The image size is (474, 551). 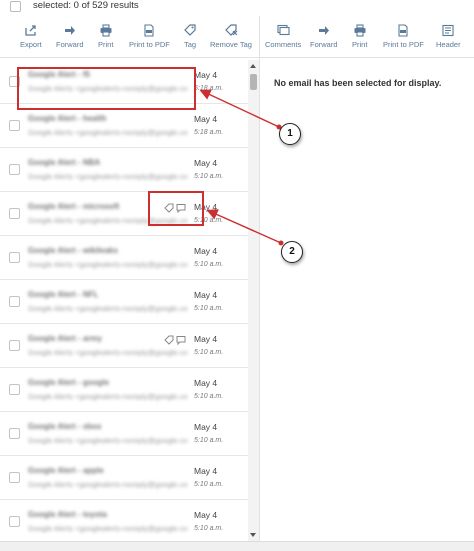 I want to click on email-subject: Google Alert - apple, so click(x=66, y=470).